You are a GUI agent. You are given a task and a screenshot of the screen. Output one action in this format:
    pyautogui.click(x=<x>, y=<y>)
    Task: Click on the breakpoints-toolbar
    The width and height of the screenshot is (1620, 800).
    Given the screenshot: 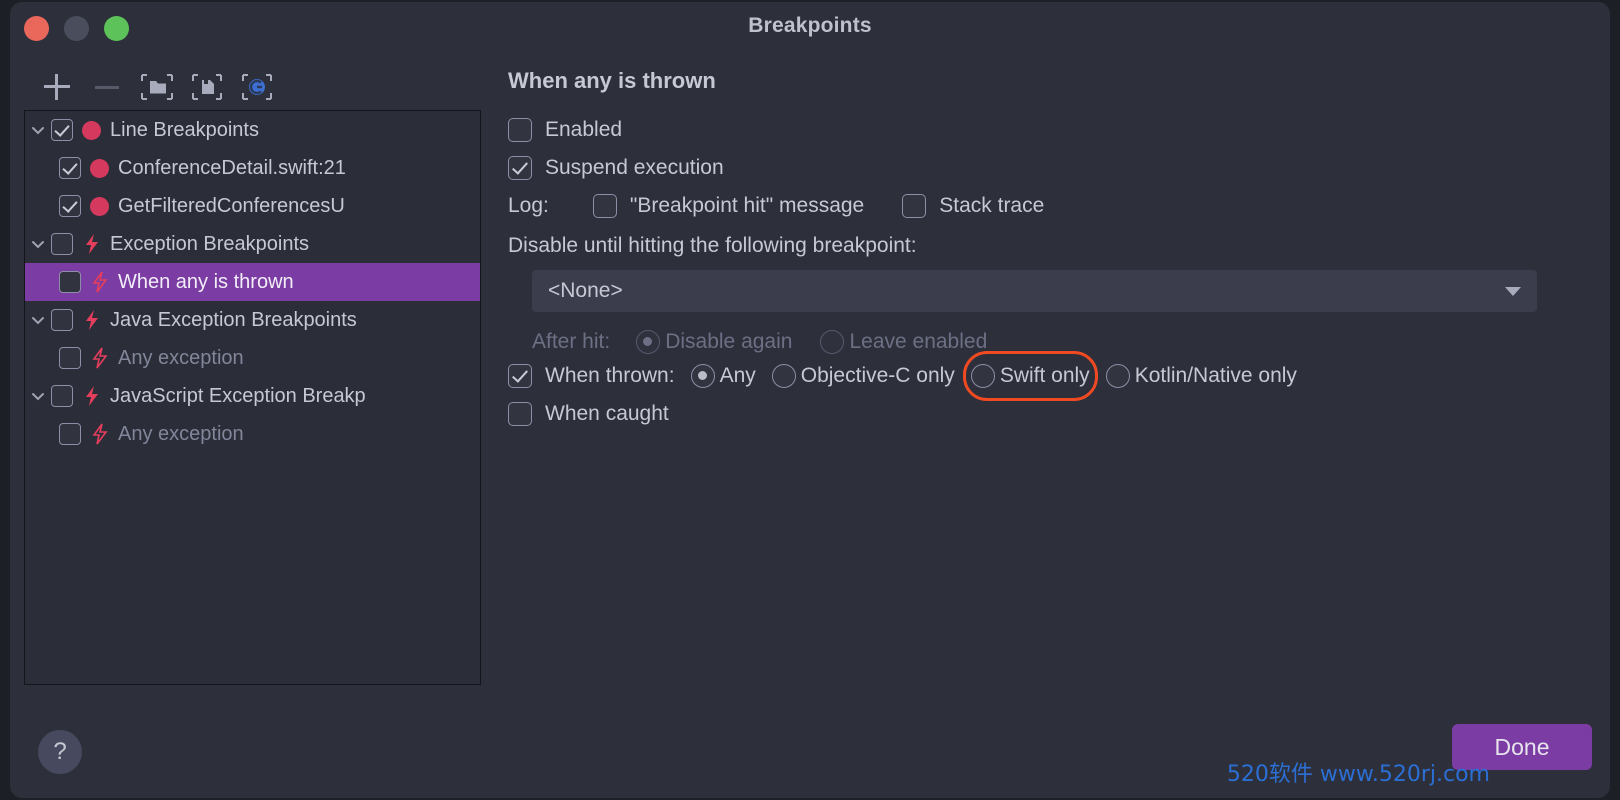 What is the action you would take?
    pyautogui.click(x=157, y=87)
    